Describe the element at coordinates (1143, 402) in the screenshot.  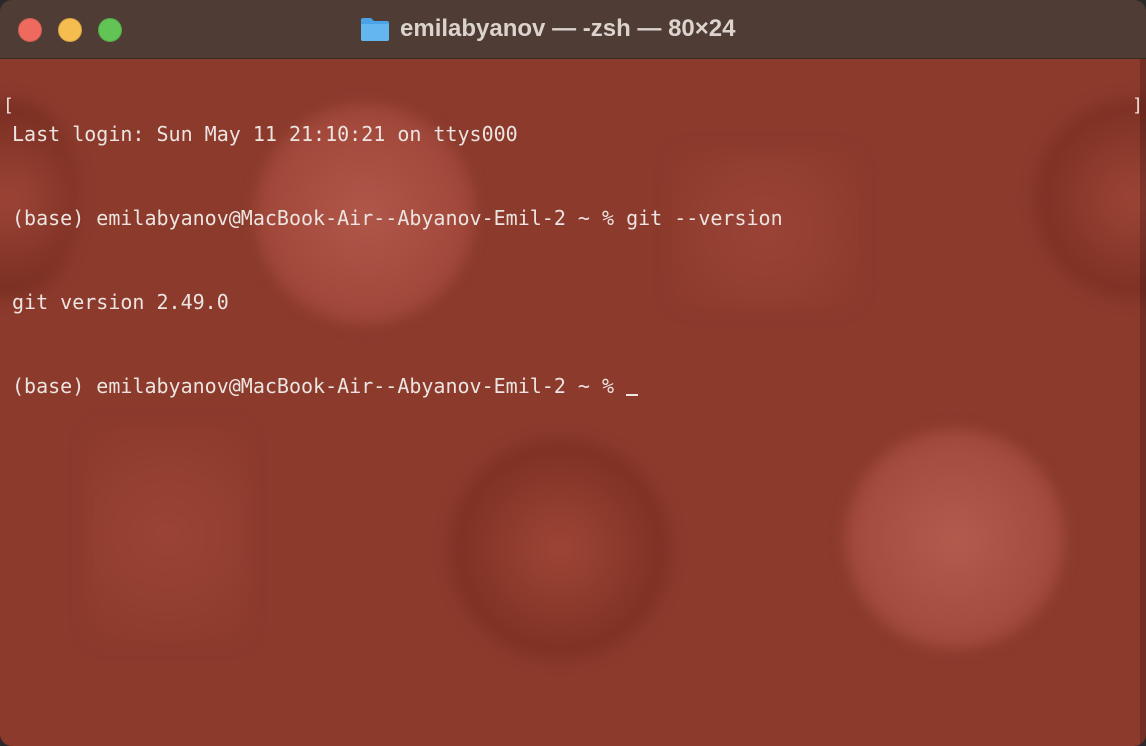
I see `scrollbar-track` at that location.